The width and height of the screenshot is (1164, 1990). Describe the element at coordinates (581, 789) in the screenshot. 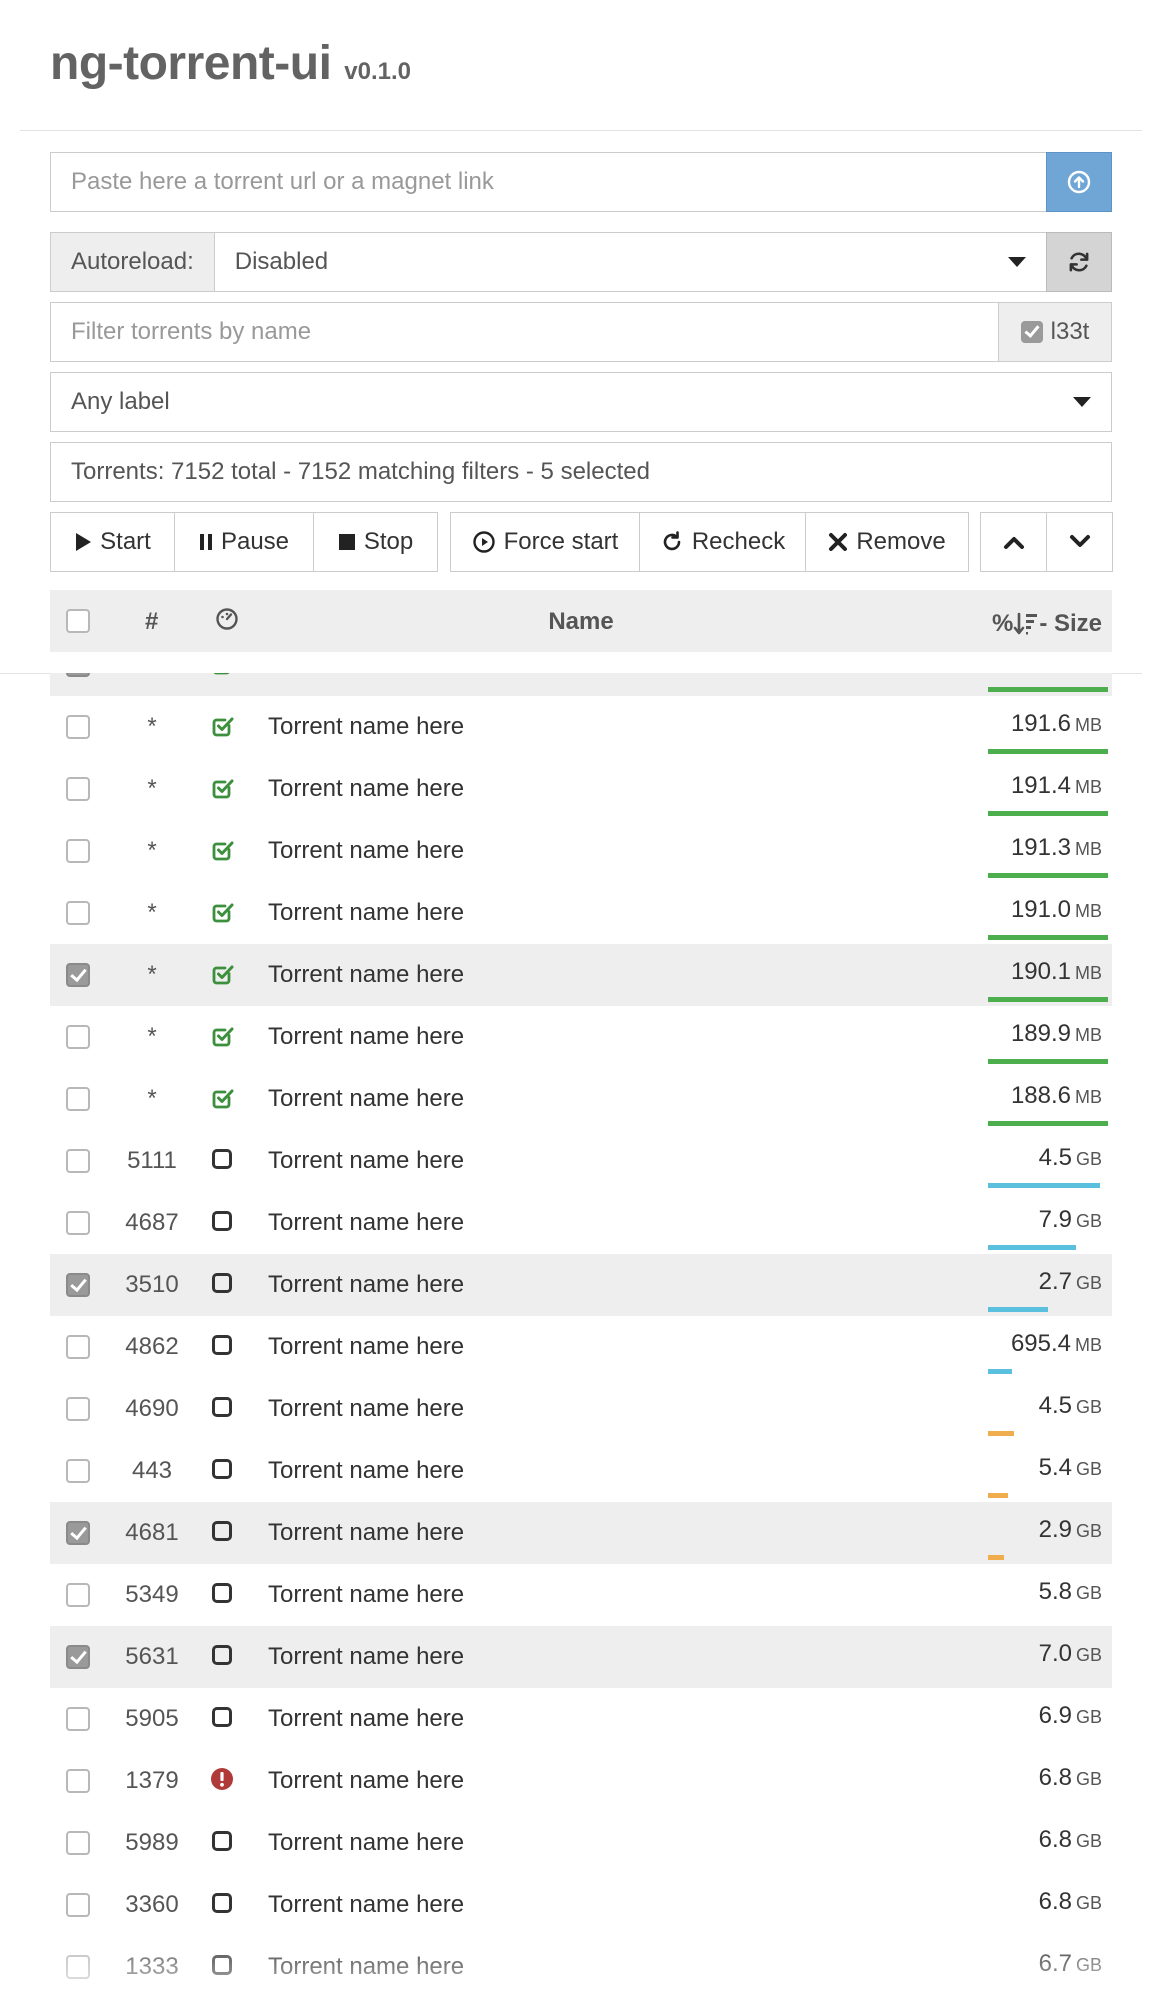

I see `table-row: * Torrent name here 191.4 MB` at that location.